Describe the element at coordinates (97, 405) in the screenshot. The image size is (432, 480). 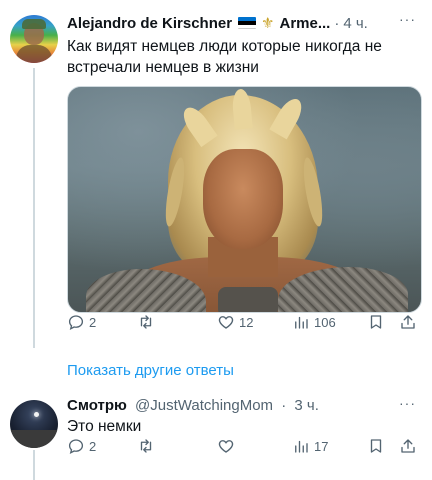
I see `author-name: Смотрю` at that location.